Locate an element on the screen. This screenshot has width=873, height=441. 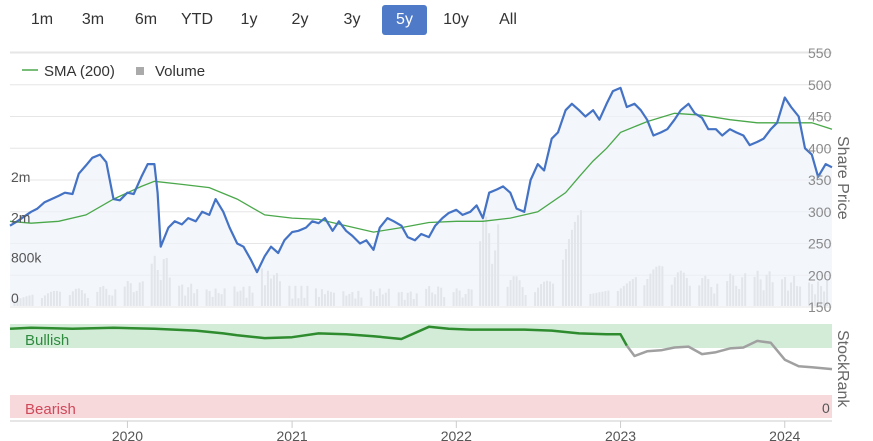
price-tick-label: 550 is located at coordinates (820, 53).